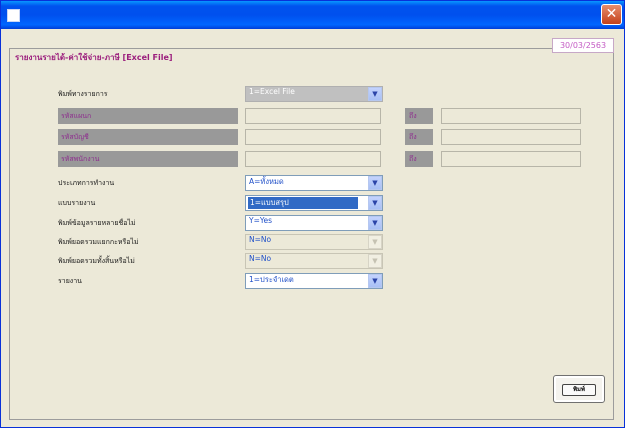  What do you see at coordinates (314, 223) in the screenshot?
I see `print-ids-select: Y=Yes ▼` at bounding box center [314, 223].